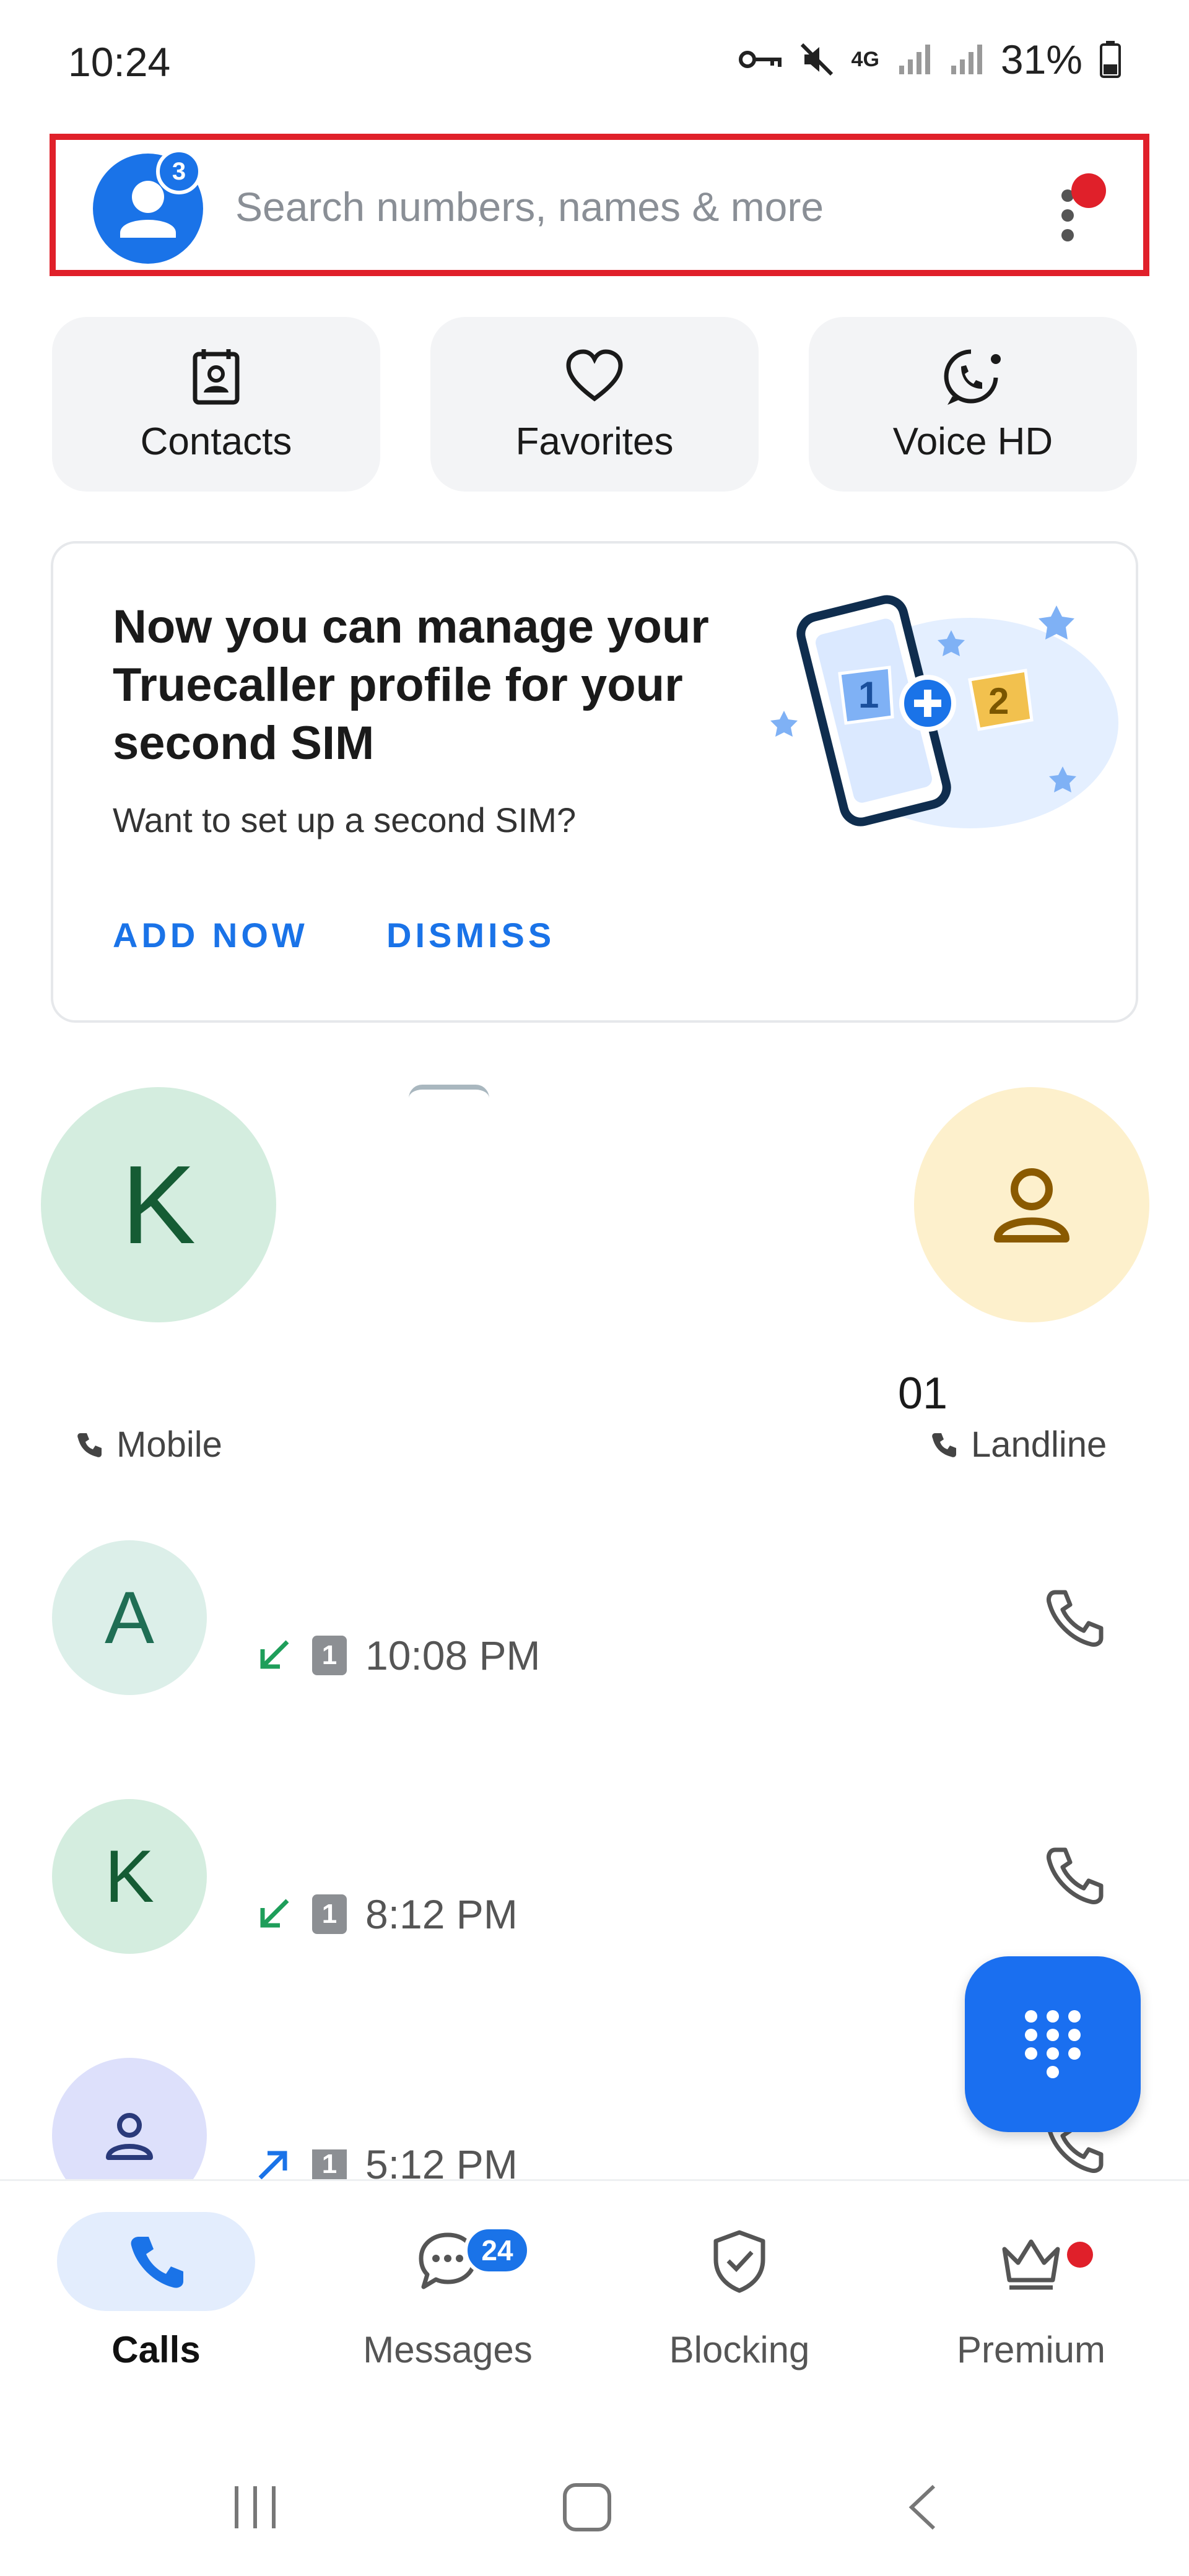 This screenshot has height=2576, width=1189. I want to click on nav-label: Messages, so click(448, 2349).